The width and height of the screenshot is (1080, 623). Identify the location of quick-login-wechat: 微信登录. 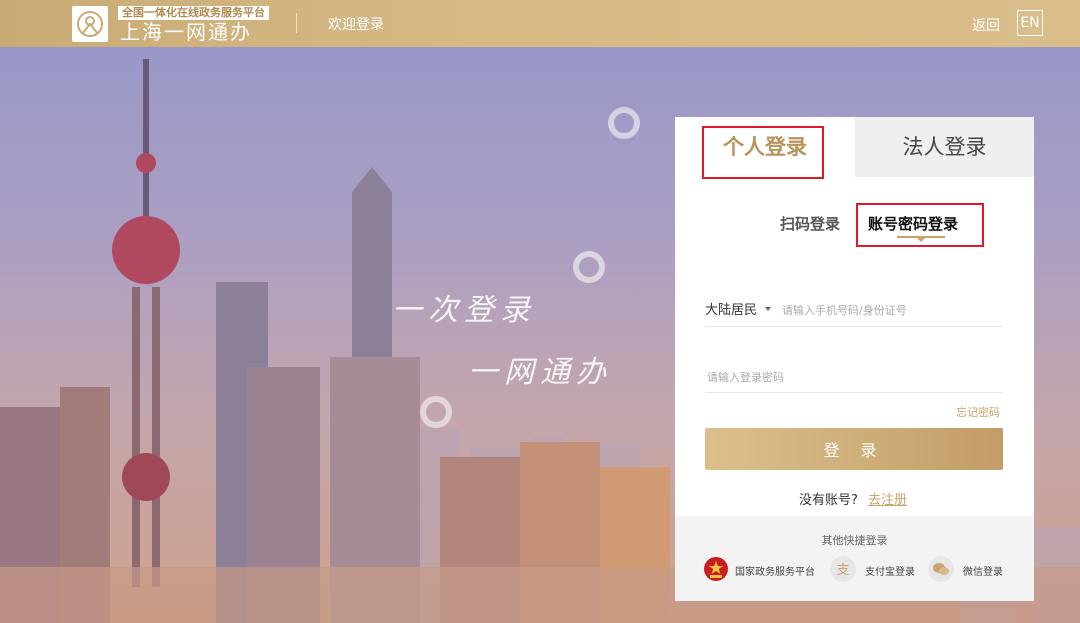
(973, 569).